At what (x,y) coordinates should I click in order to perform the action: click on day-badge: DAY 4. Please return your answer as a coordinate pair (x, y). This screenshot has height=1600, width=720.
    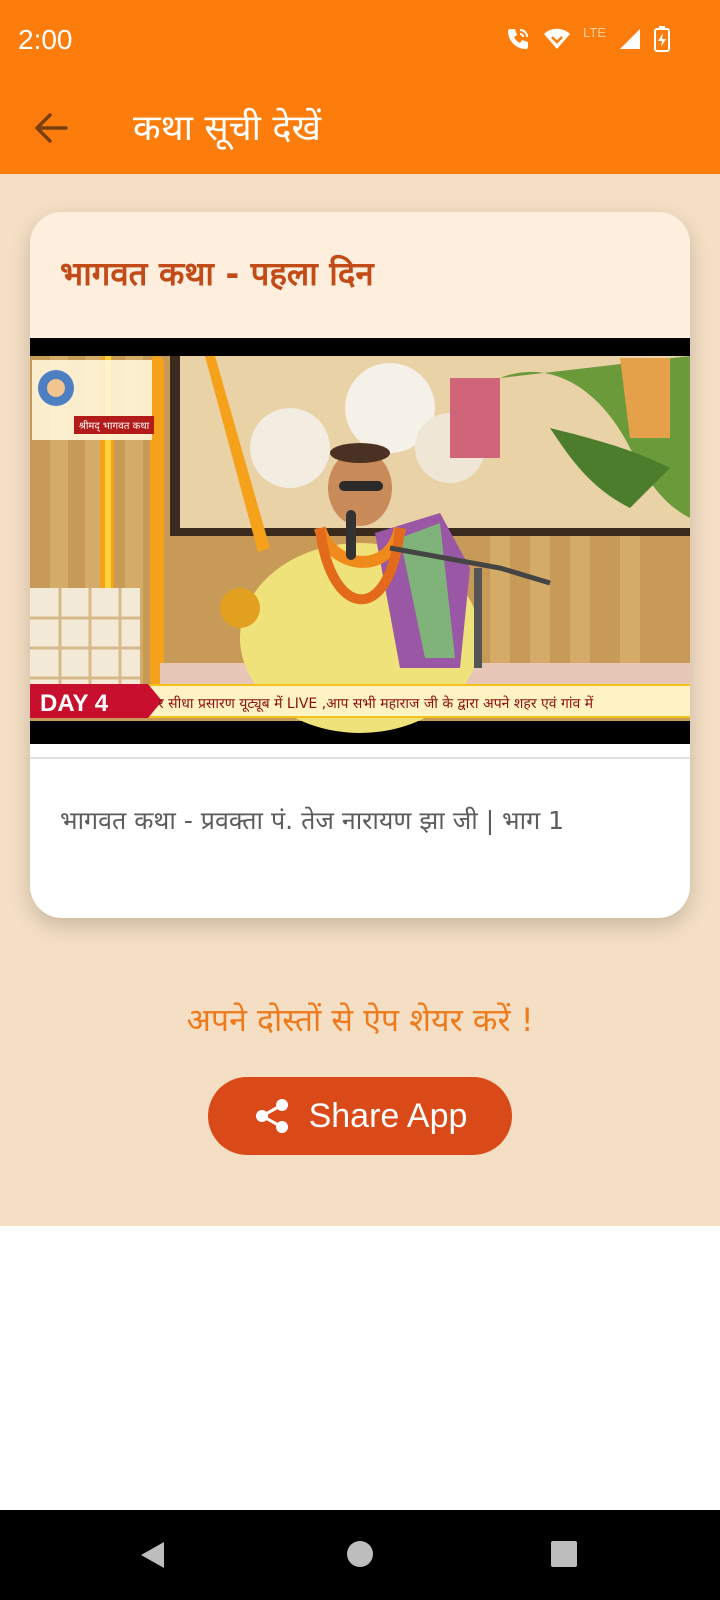
    Looking at the image, I should click on (74, 703).